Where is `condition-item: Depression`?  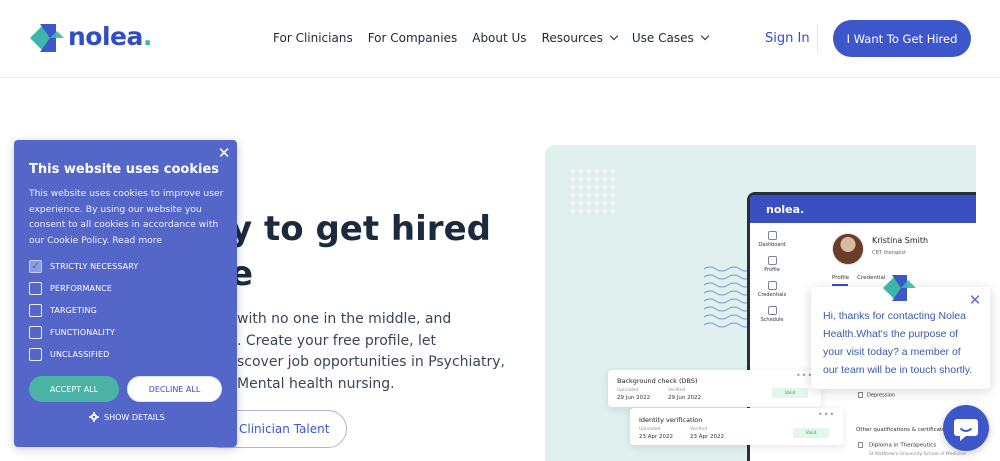
condition-item: Depression is located at coordinates (876, 395).